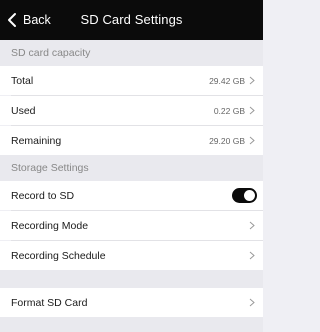 Image resolution: width=320 pixels, height=332 pixels. What do you see at coordinates (36, 140) in the screenshot?
I see `row-label: Remaining` at bounding box center [36, 140].